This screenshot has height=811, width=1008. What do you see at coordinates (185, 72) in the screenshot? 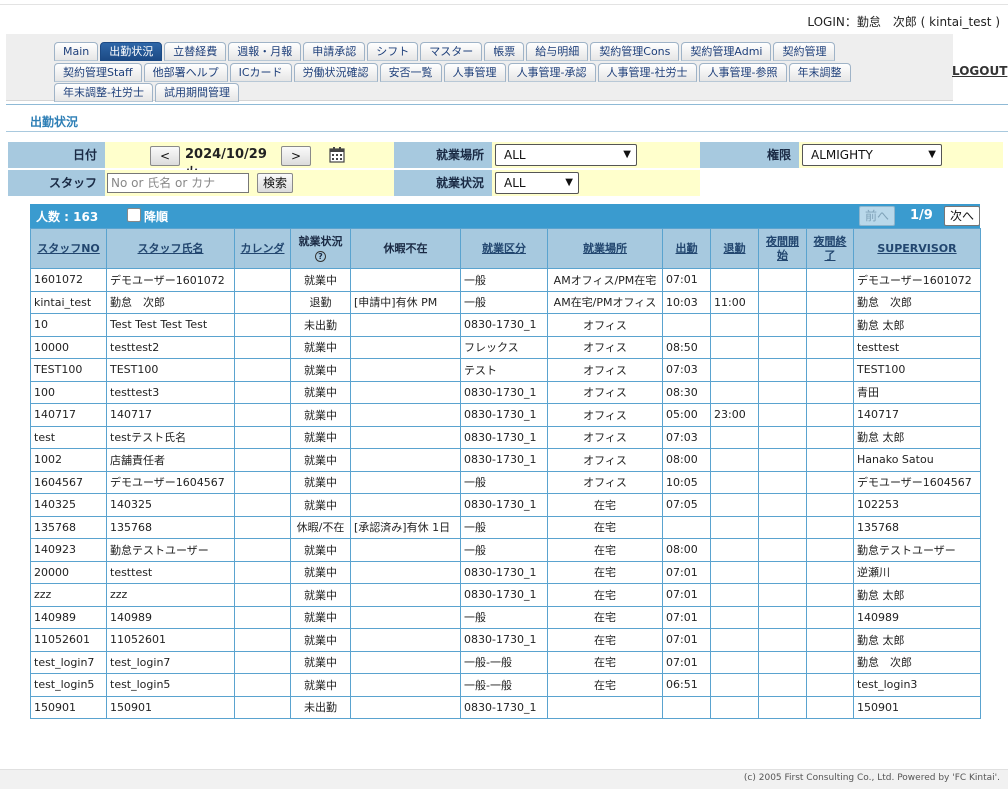
I see `menu-tab: 他部署ヘルプ` at bounding box center [185, 72].